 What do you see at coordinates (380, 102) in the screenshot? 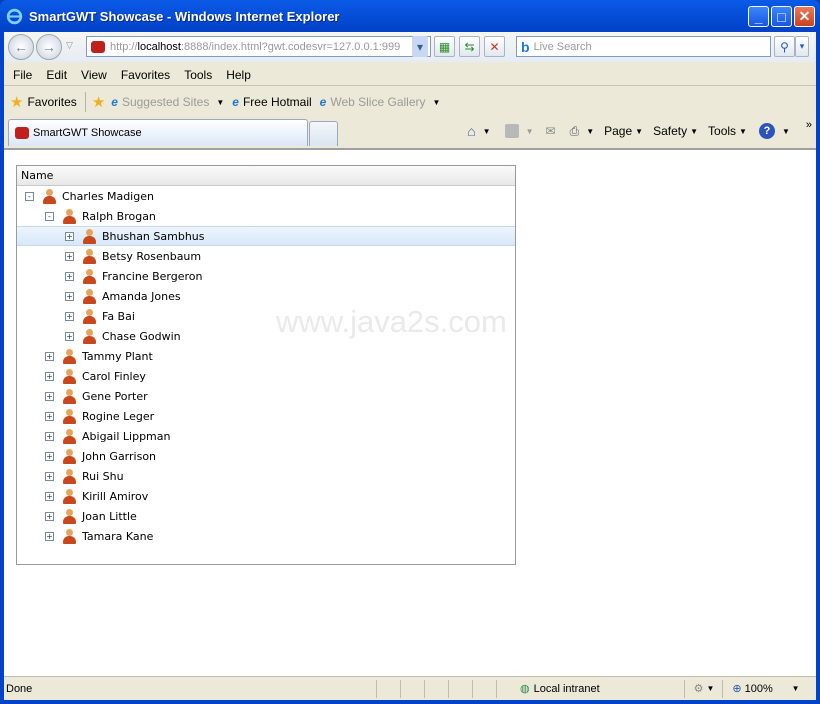
I see `web-slice-gallery-link: e Web Slice Gallery ▼` at bounding box center [380, 102].